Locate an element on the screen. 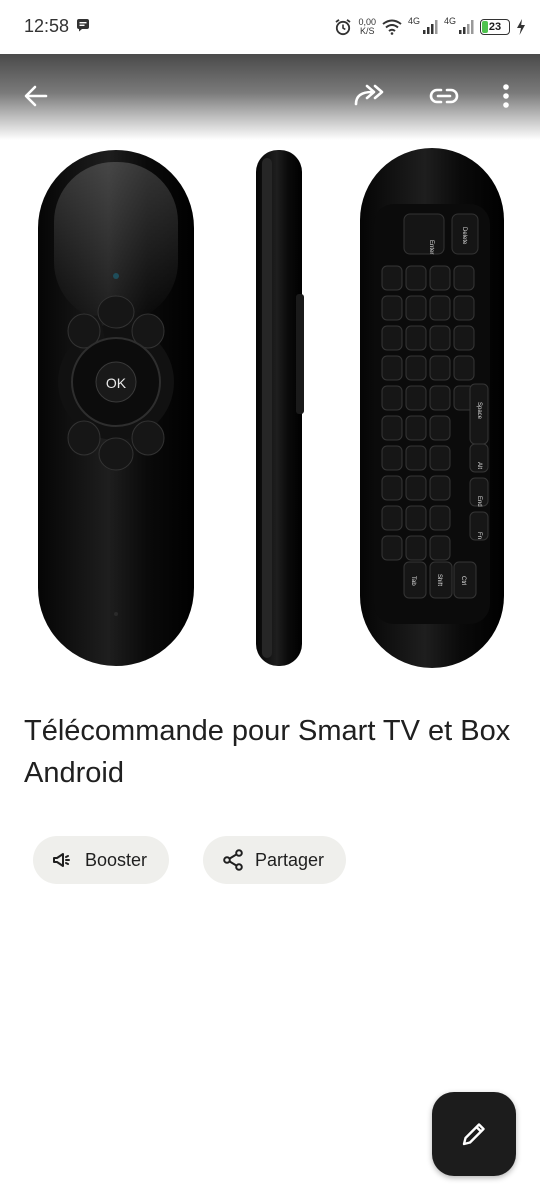  fn-key-label: Fn is located at coordinates (479, 535).